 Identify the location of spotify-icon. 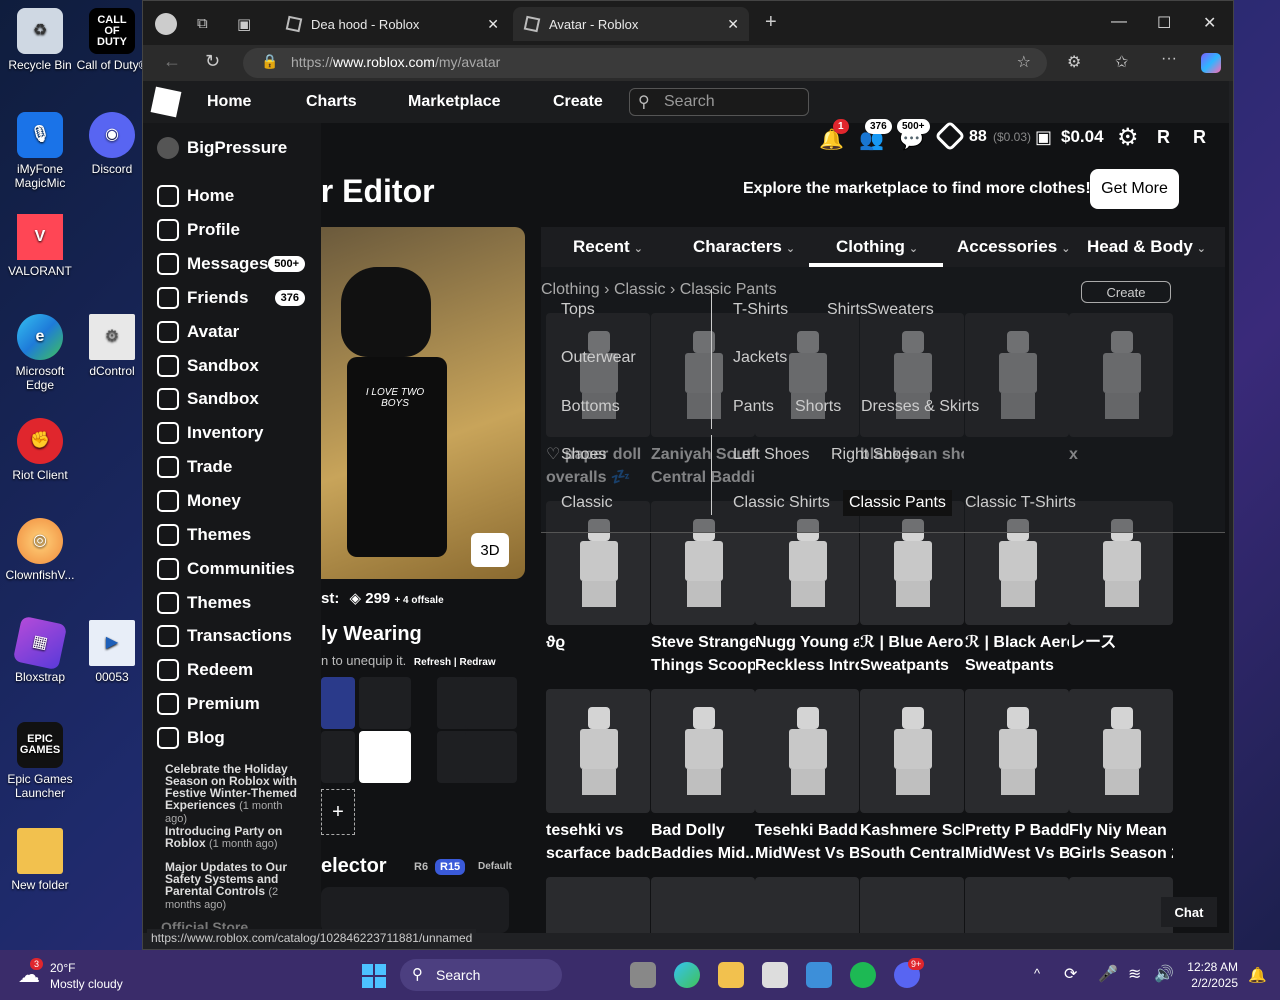
(863, 975).